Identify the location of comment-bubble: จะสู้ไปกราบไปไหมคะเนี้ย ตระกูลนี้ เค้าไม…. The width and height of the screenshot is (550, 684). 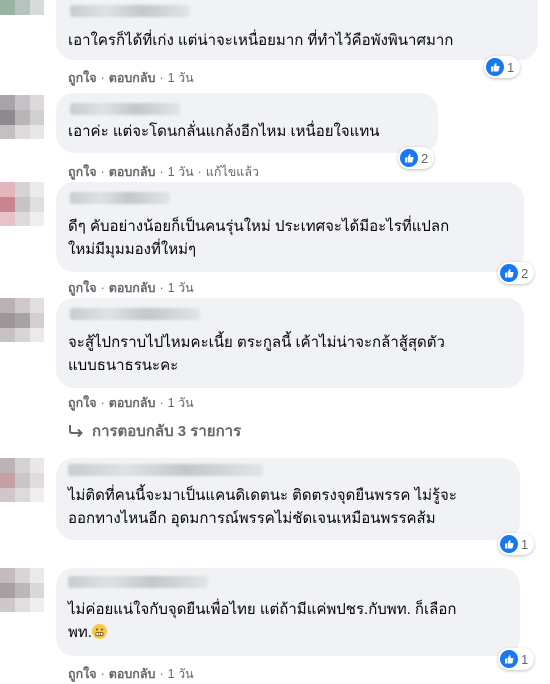
(290, 343).